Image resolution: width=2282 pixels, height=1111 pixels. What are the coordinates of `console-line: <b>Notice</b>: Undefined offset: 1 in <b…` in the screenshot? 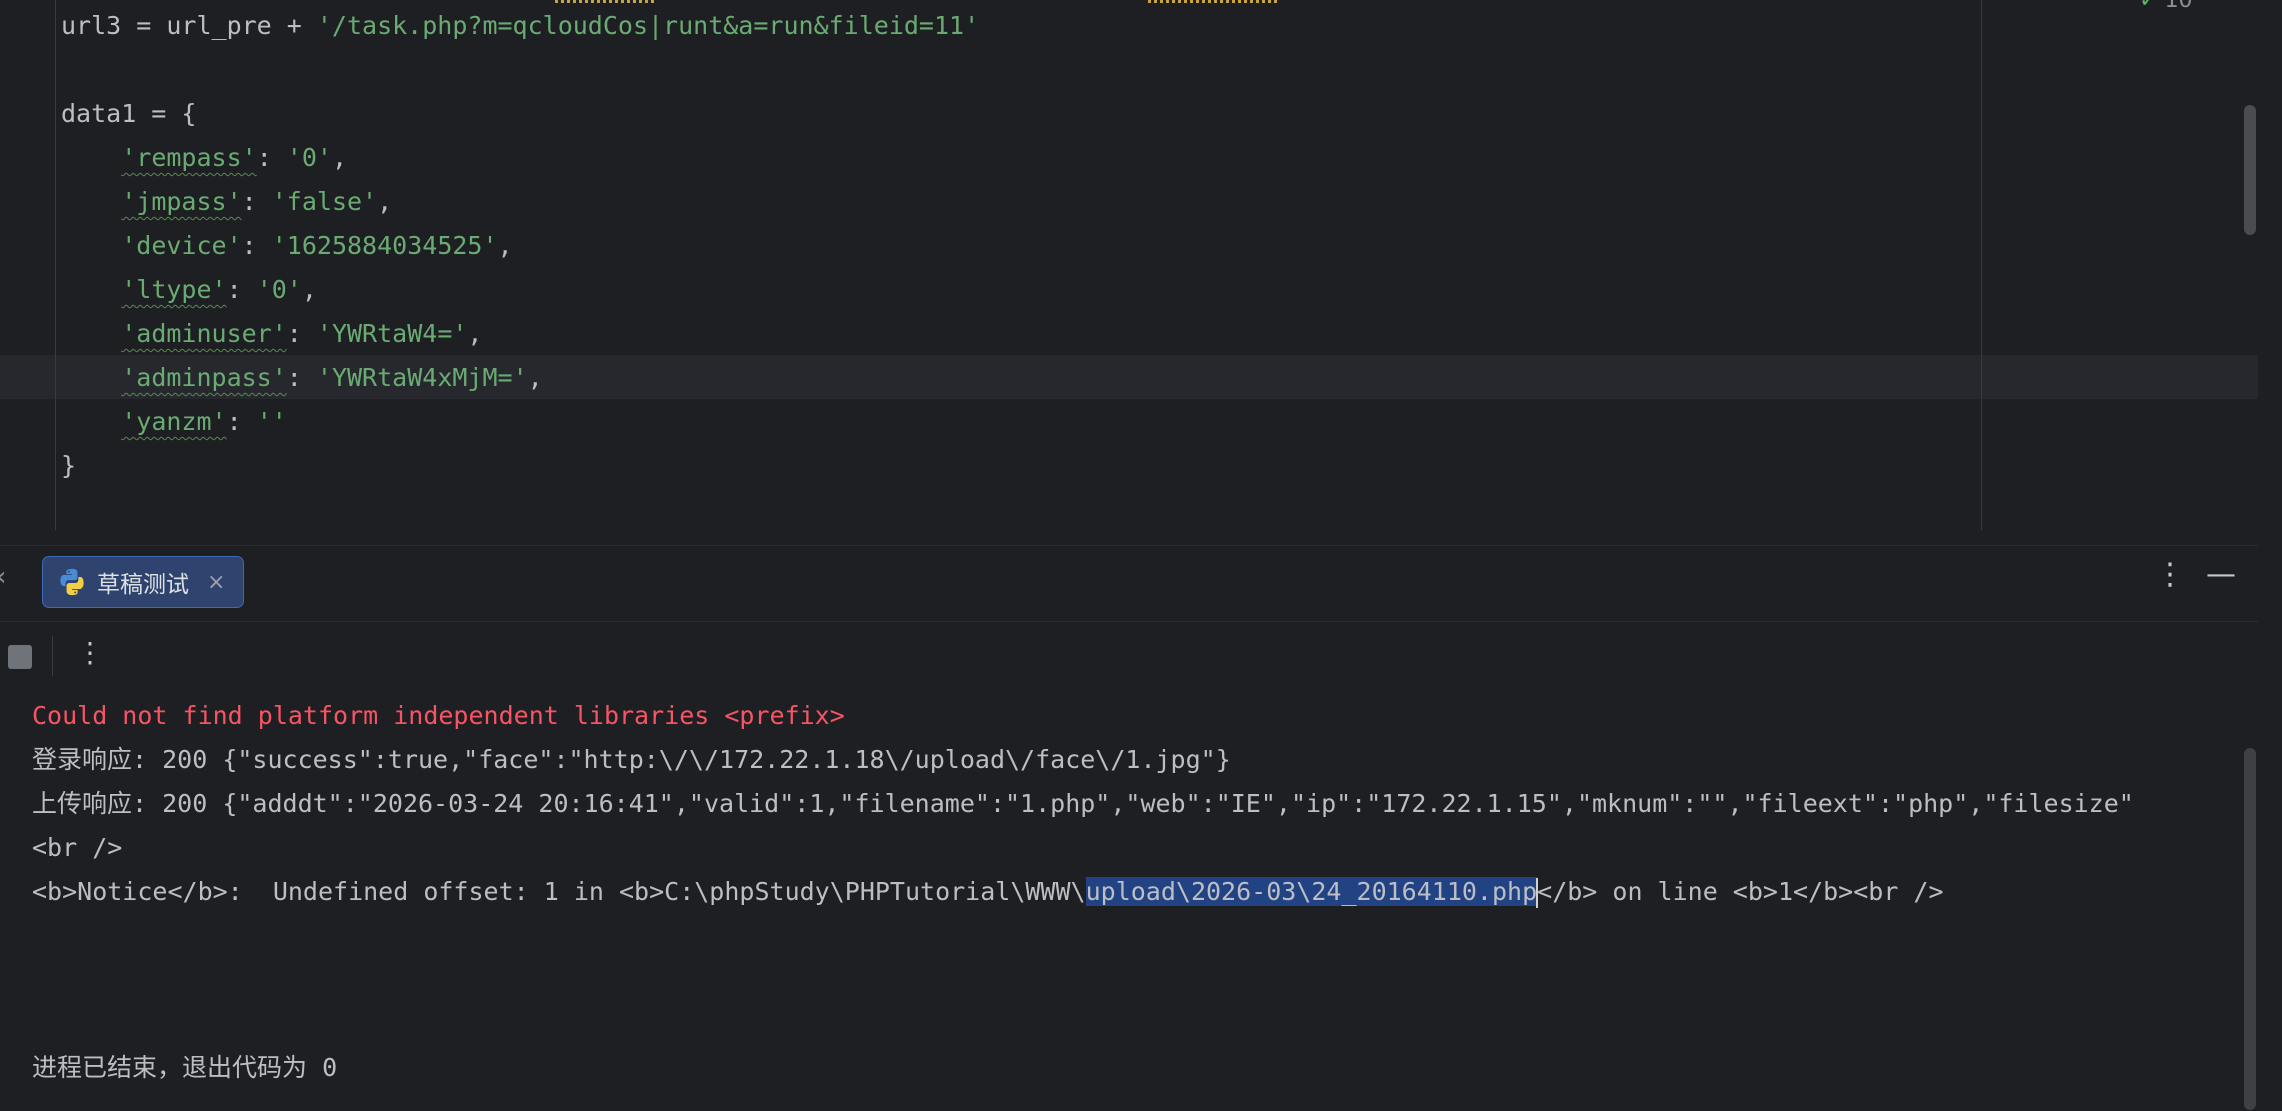 It's located at (988, 892).